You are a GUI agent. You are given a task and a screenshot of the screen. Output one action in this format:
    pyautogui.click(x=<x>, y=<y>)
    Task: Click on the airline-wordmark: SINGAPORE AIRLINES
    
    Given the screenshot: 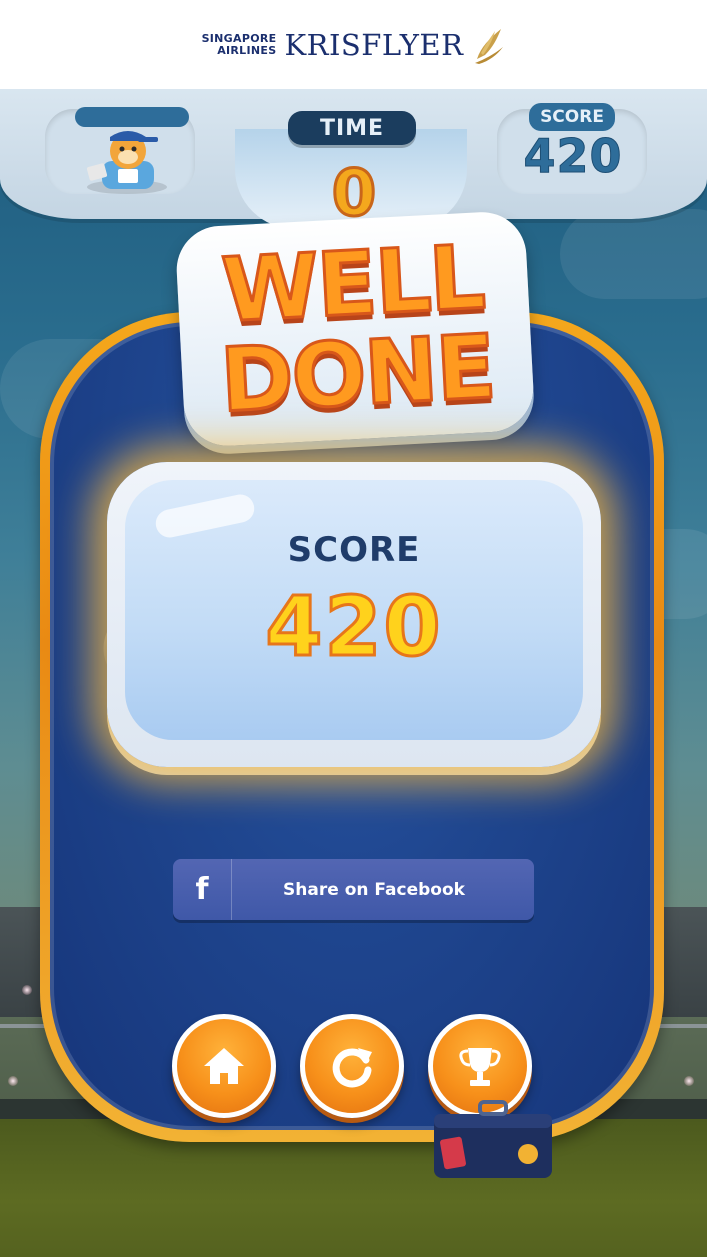 What is the action you would take?
    pyautogui.click(x=239, y=44)
    